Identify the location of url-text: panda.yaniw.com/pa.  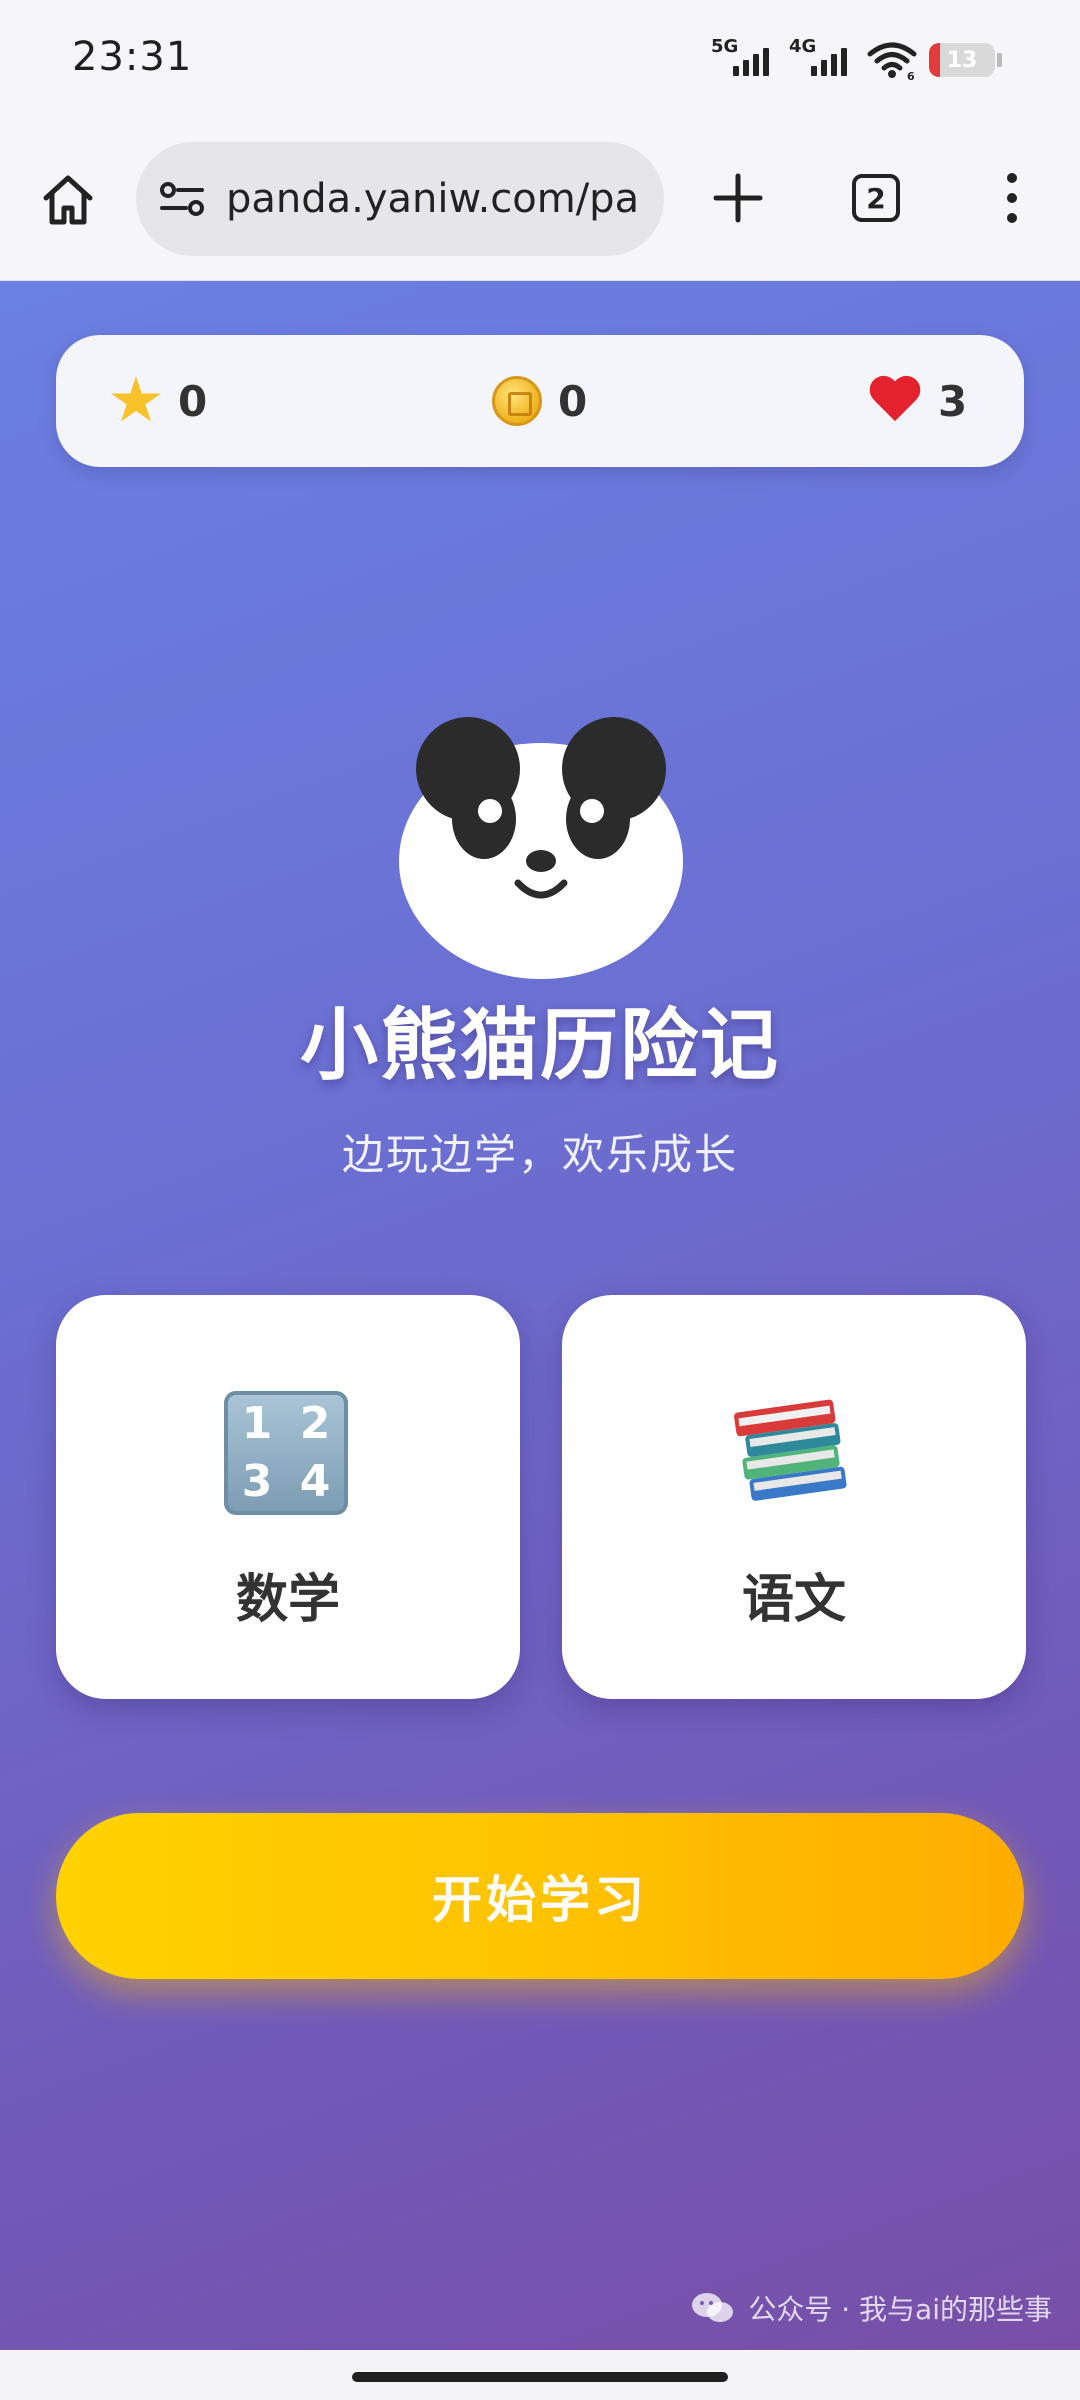
(433, 199).